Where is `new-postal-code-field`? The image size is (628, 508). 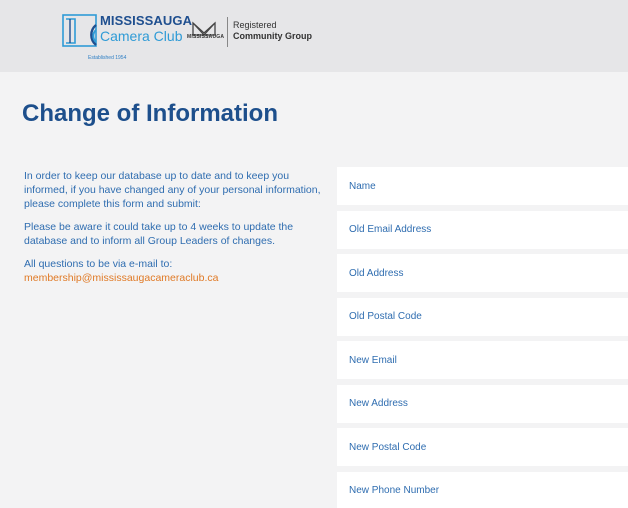
new-postal-code-field is located at coordinates (482, 447).